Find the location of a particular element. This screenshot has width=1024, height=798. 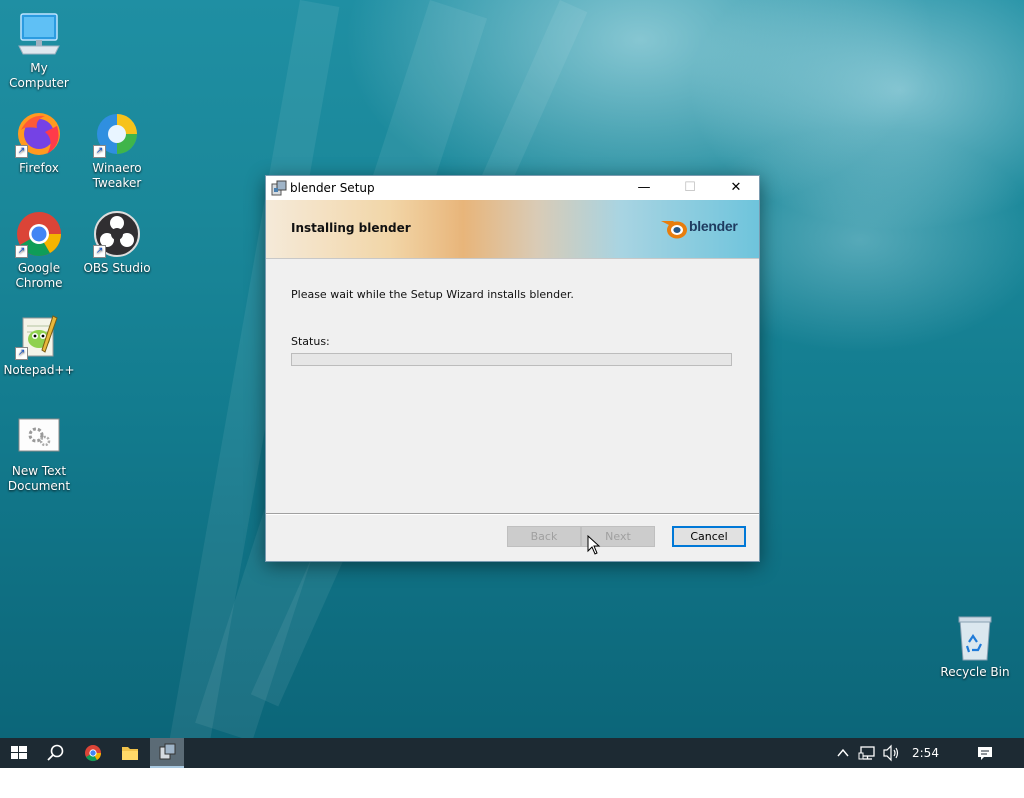

taskbar: 2:54 PM is located at coordinates (512, 764).